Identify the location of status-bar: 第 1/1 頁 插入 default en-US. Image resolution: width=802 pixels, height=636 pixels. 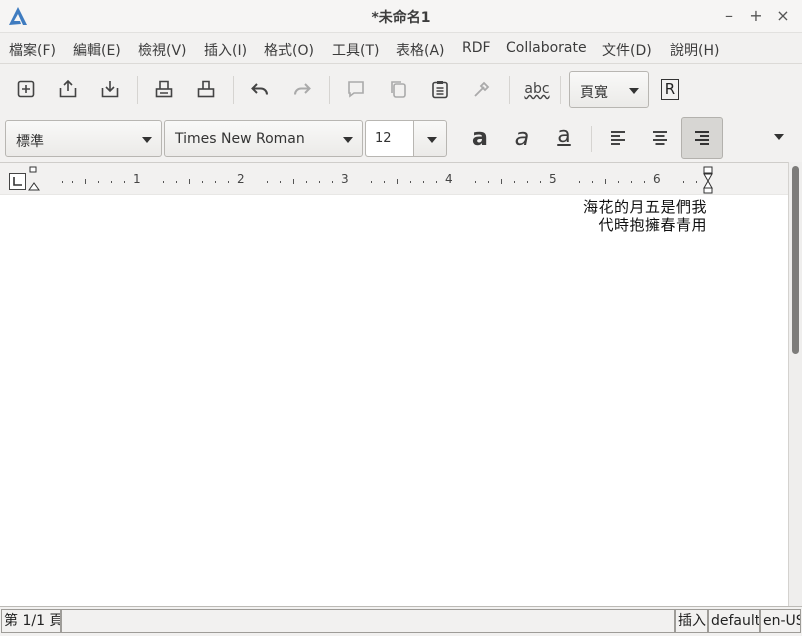
(401, 621).